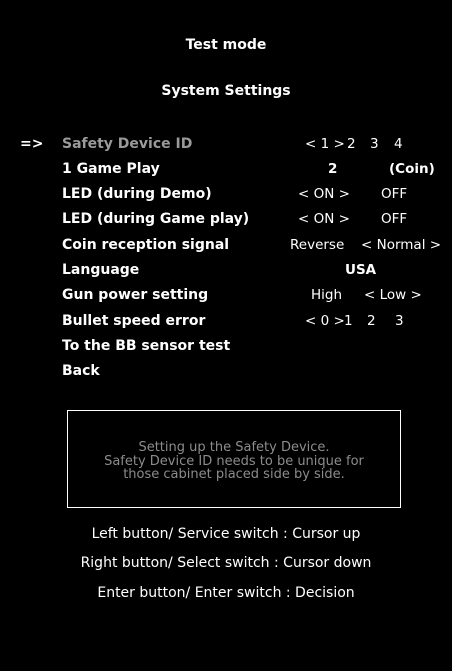 The image size is (452, 671). Describe the element at coordinates (137, 194) in the screenshot. I see `setting-label: LED (during Demo)` at that location.